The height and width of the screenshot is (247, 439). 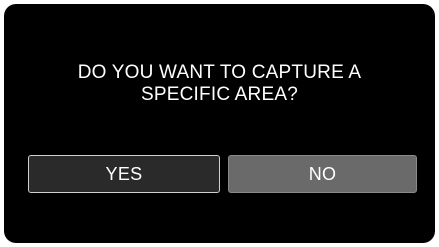 What do you see at coordinates (219, 94) in the screenshot?
I see `prompt-line-2: SPECIFIC AREA?` at bounding box center [219, 94].